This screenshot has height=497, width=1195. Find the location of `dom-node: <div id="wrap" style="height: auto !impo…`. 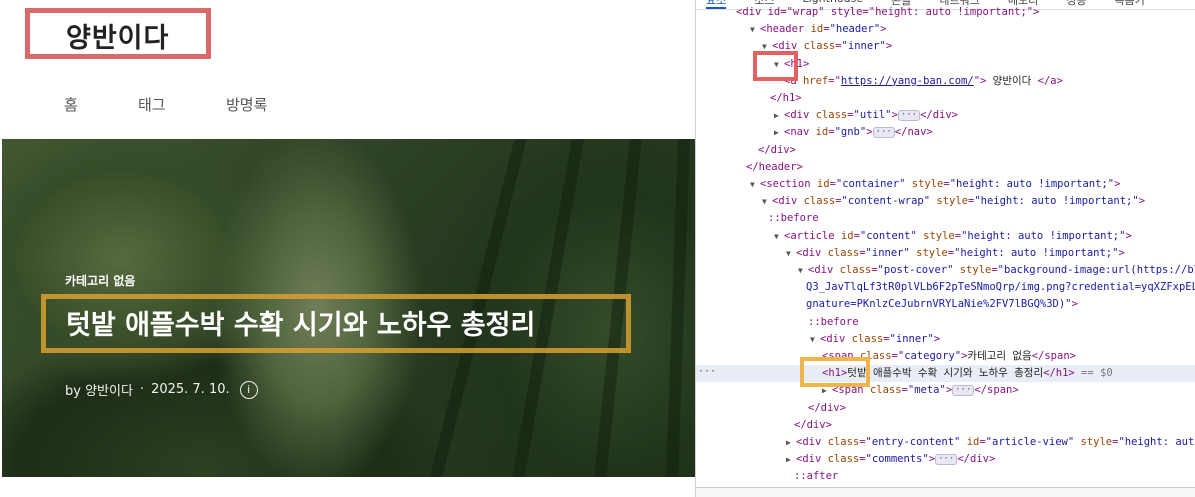

dom-node: <div id="wrap" style="height: auto !impo… is located at coordinates (945, 12).